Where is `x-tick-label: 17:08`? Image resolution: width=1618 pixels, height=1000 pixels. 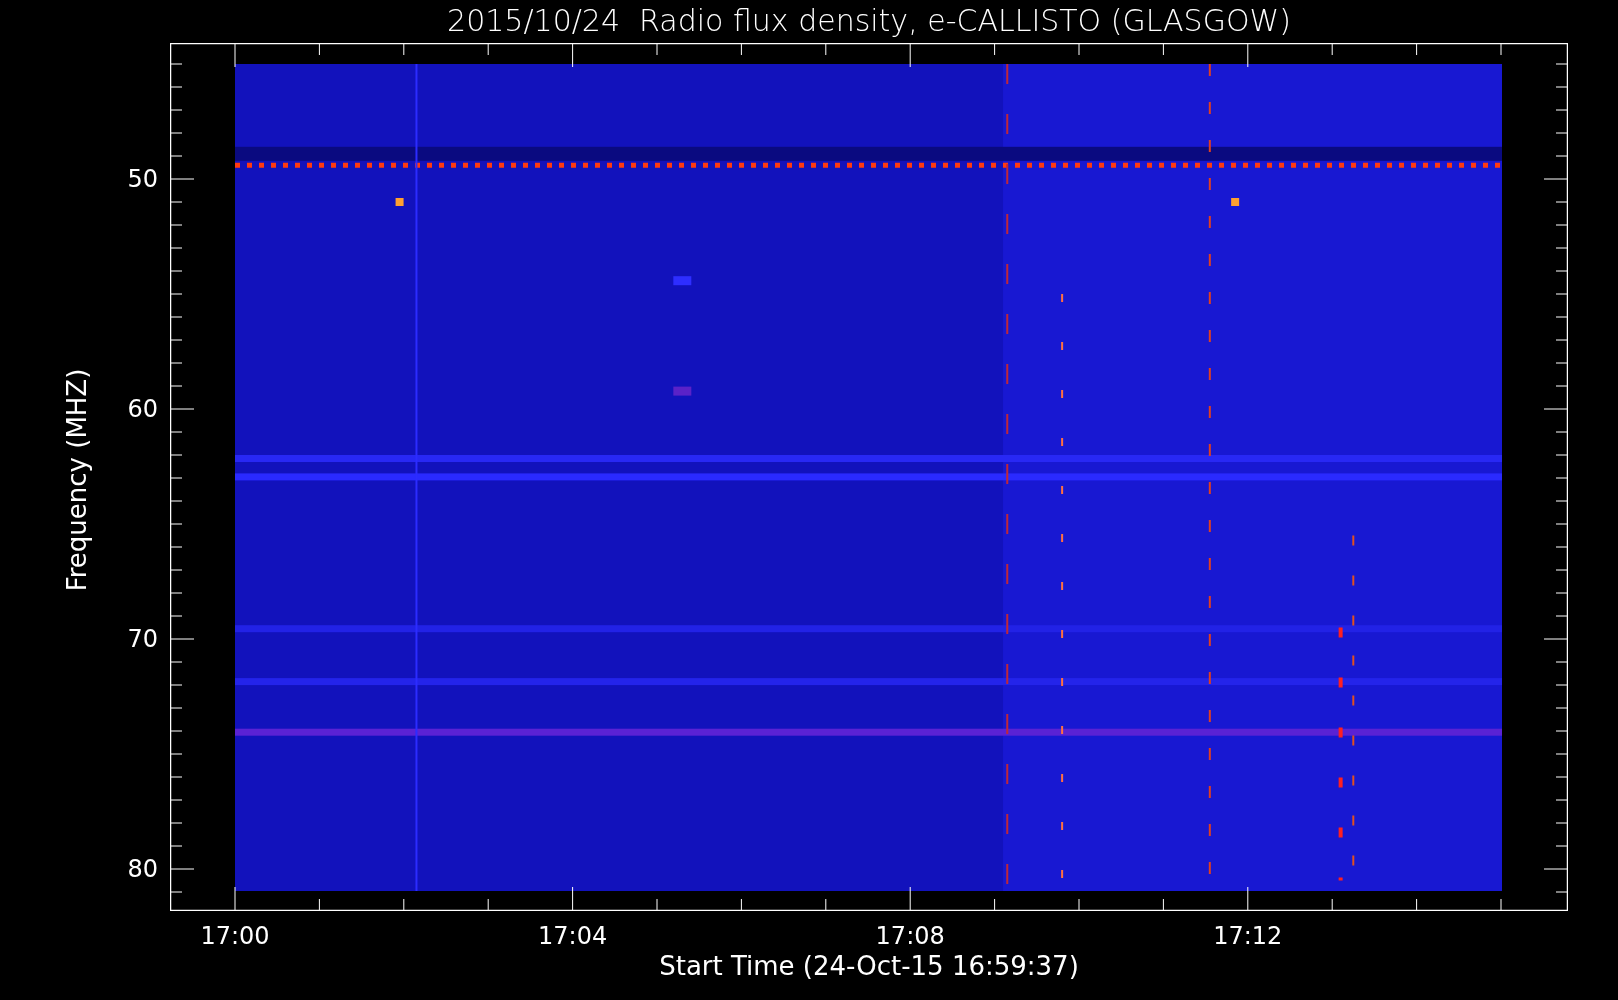
x-tick-label: 17:08 is located at coordinates (910, 936).